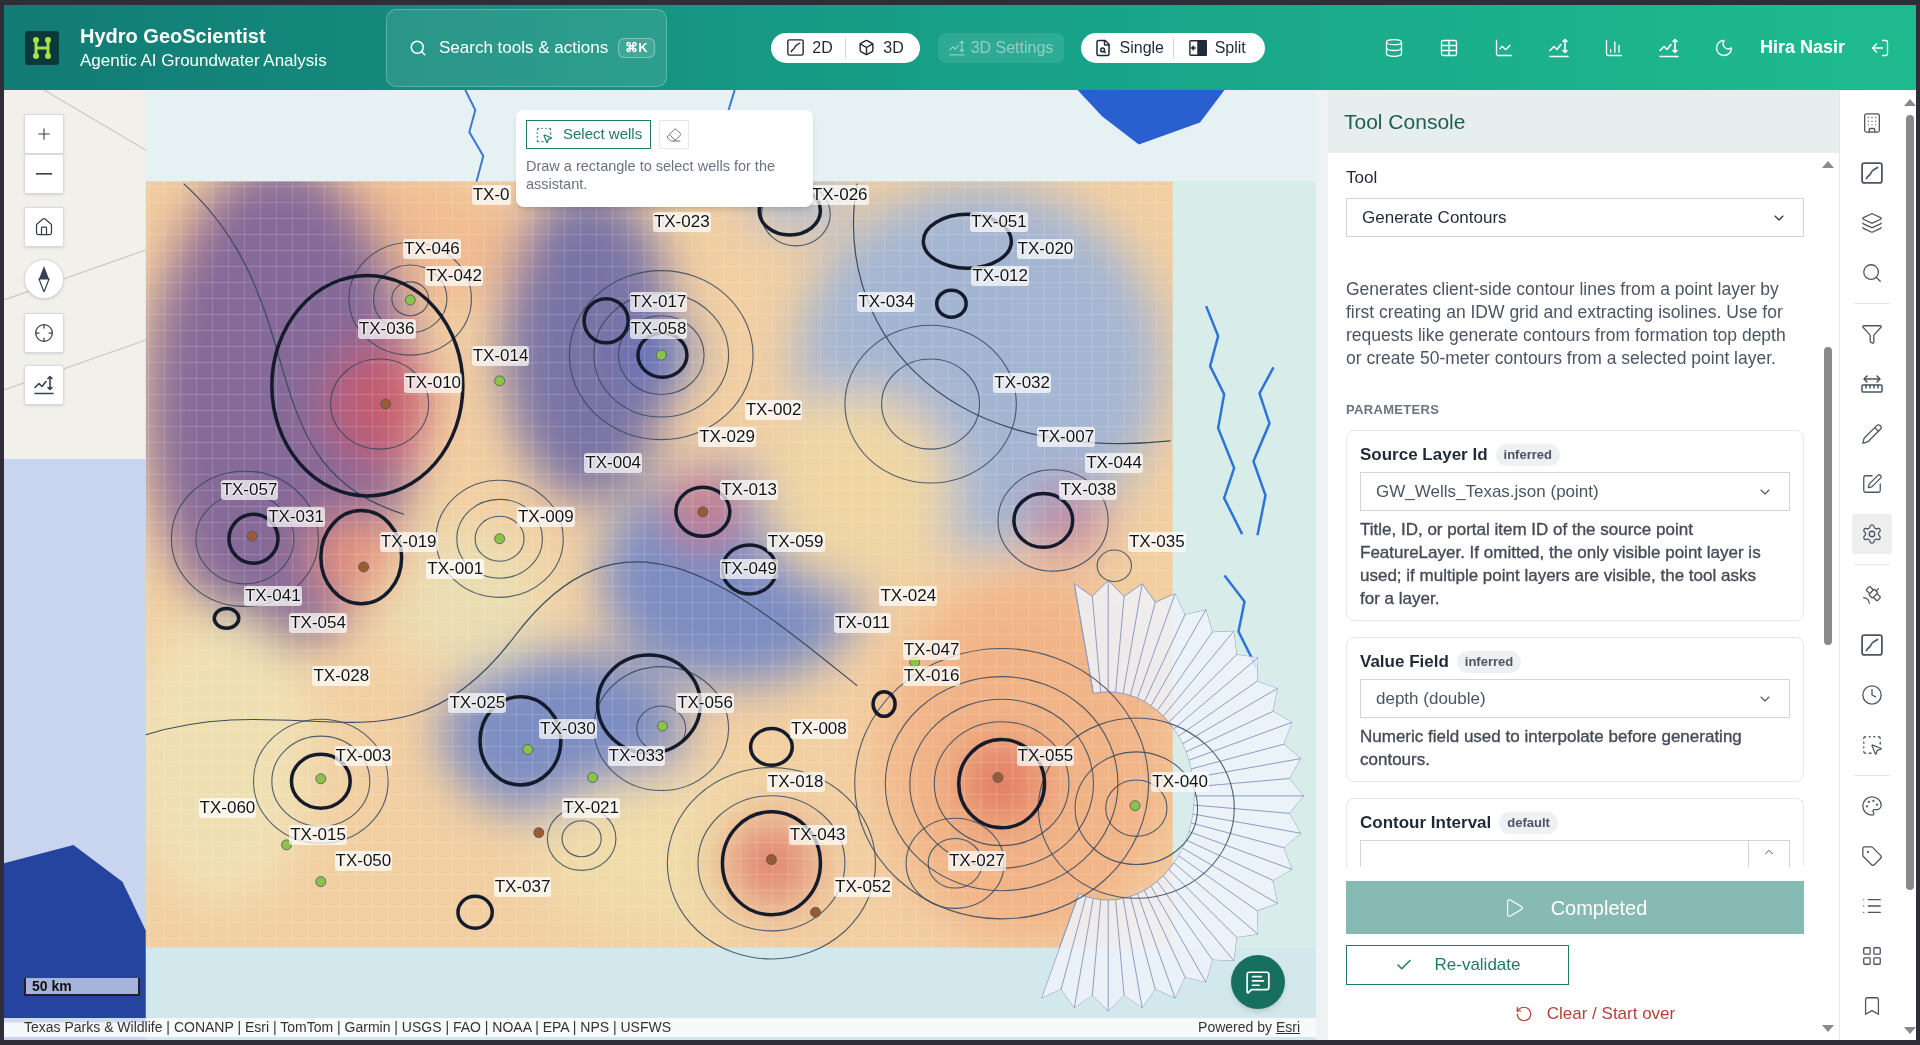 This screenshot has height=1045, width=1920. I want to click on zoom-in-button, so click(44, 134).